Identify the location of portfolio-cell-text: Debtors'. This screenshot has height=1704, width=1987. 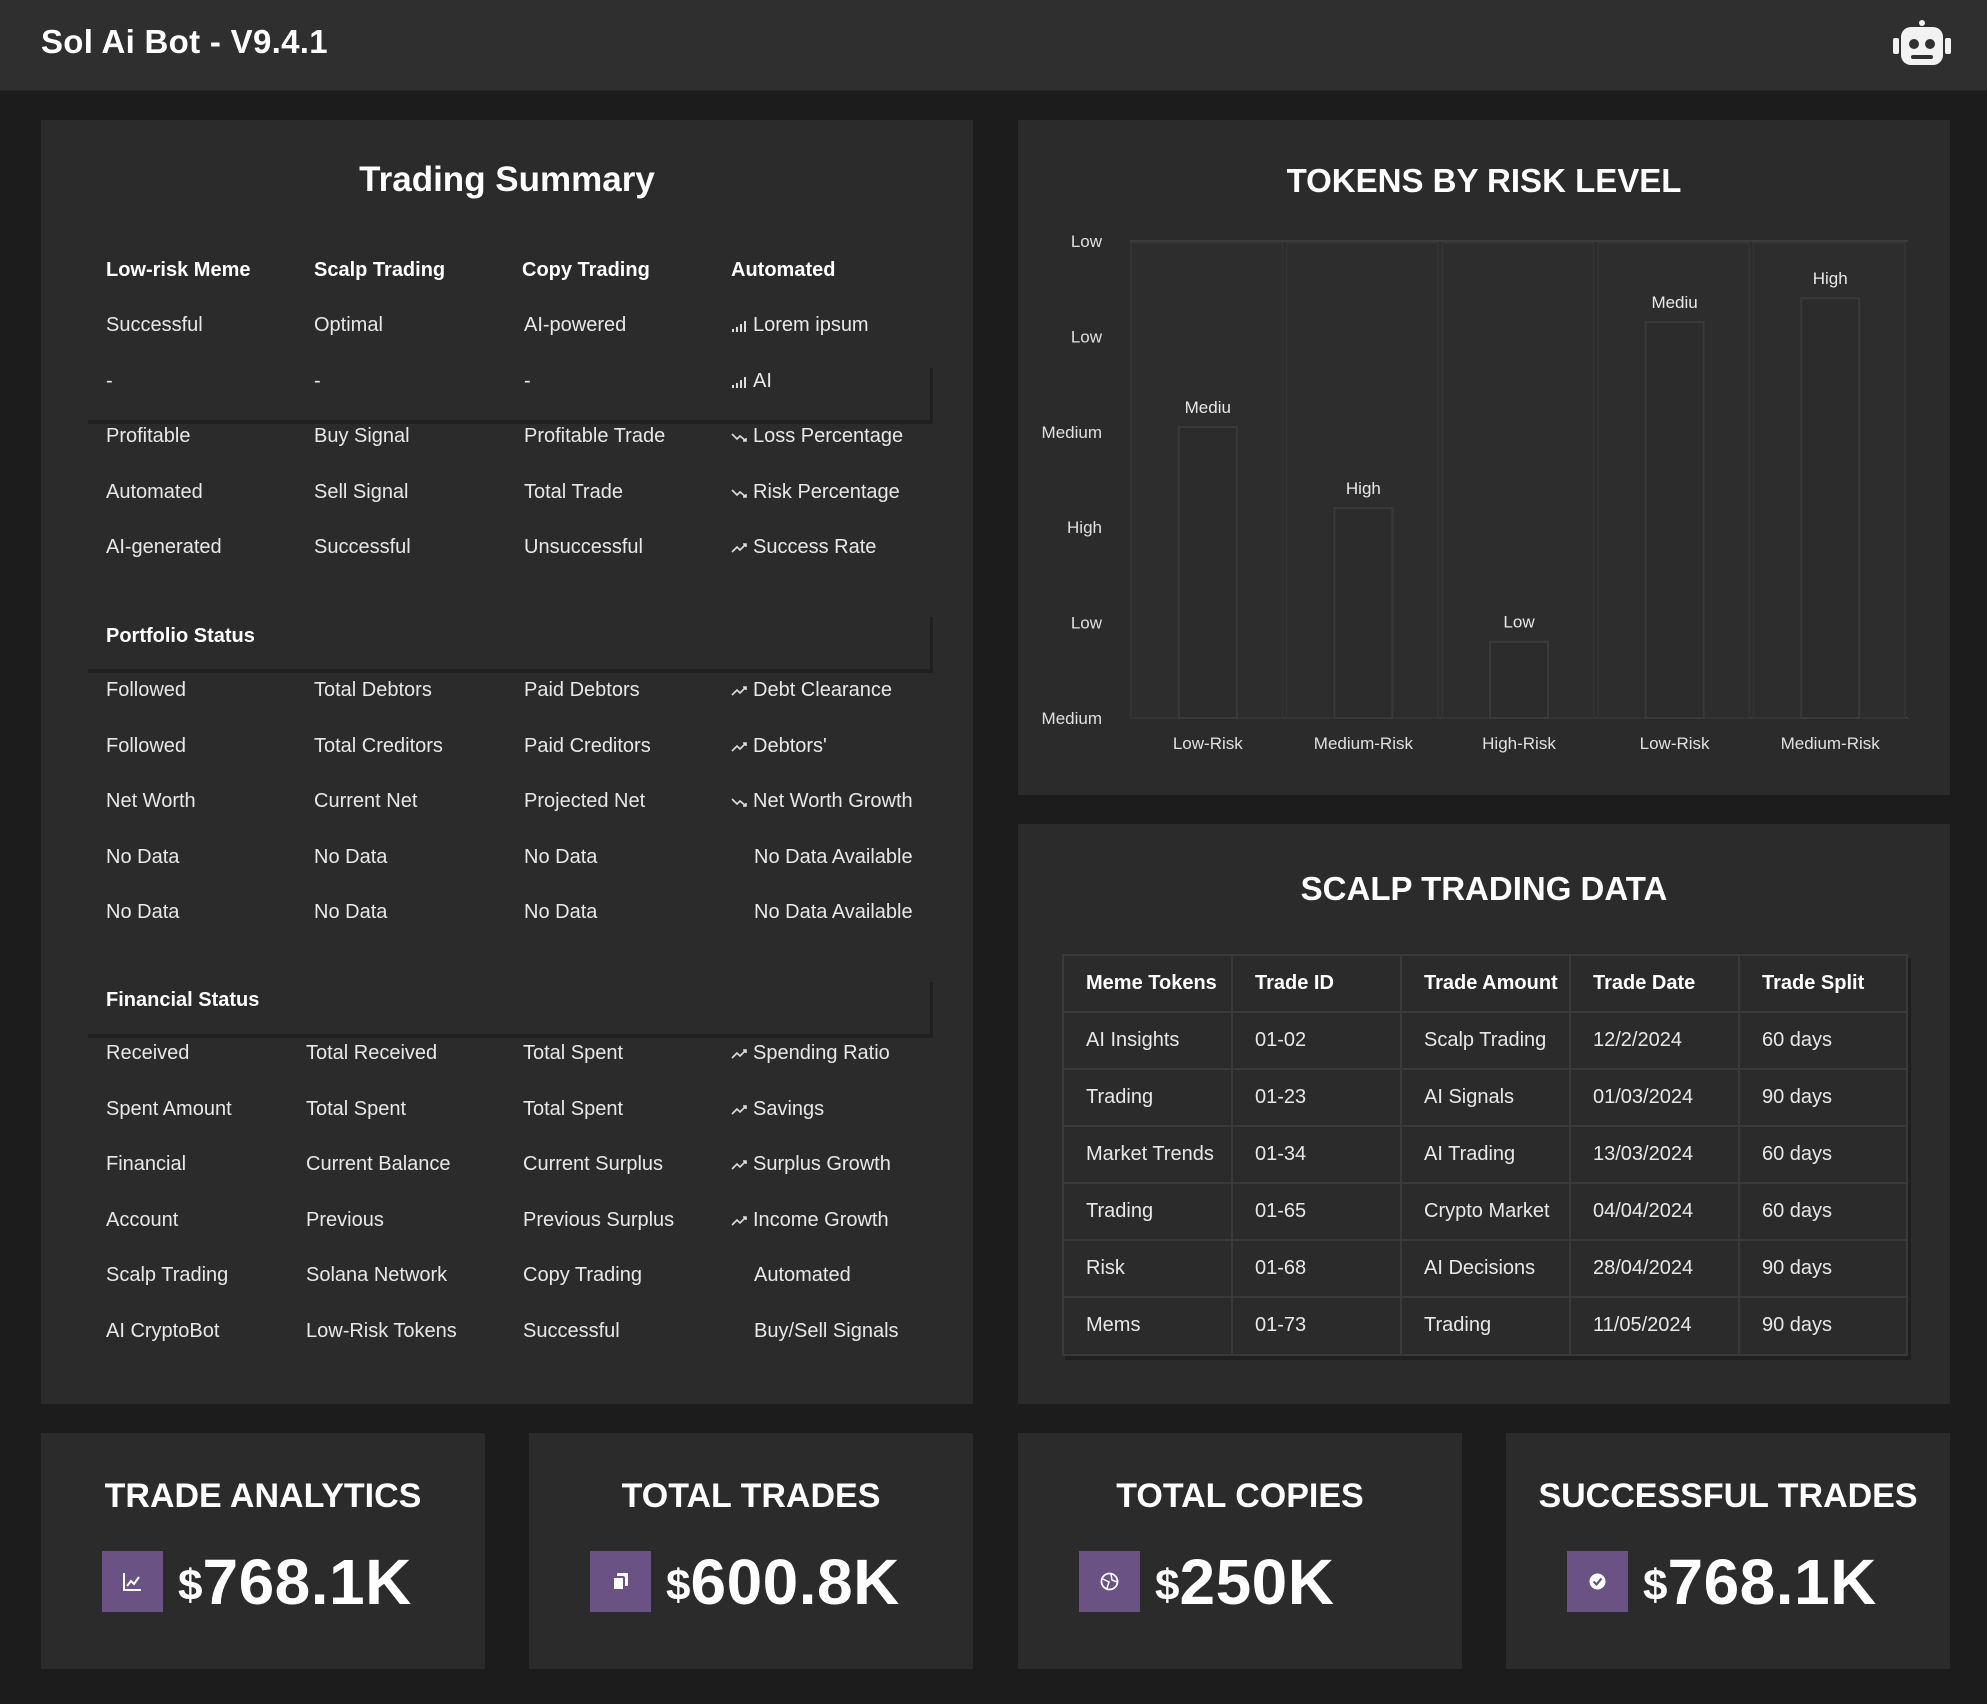
(790, 745).